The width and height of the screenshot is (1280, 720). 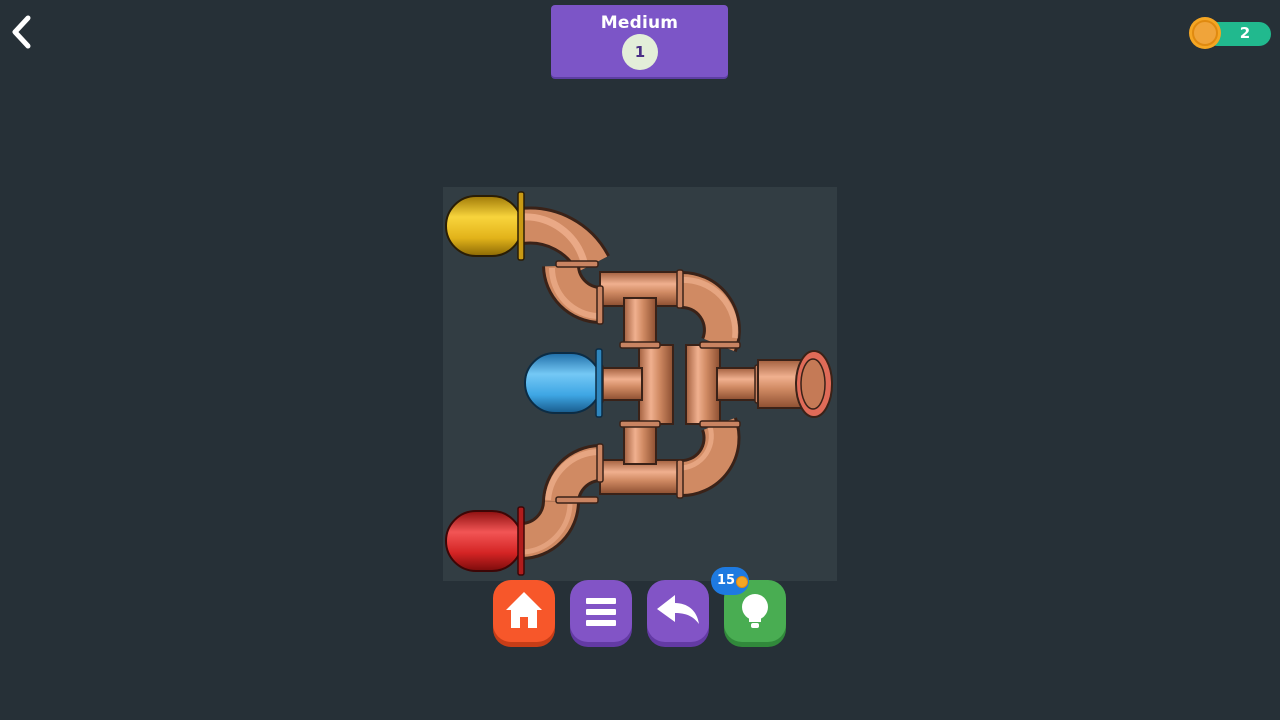 I want to click on undo-icon, so click(x=678, y=609).